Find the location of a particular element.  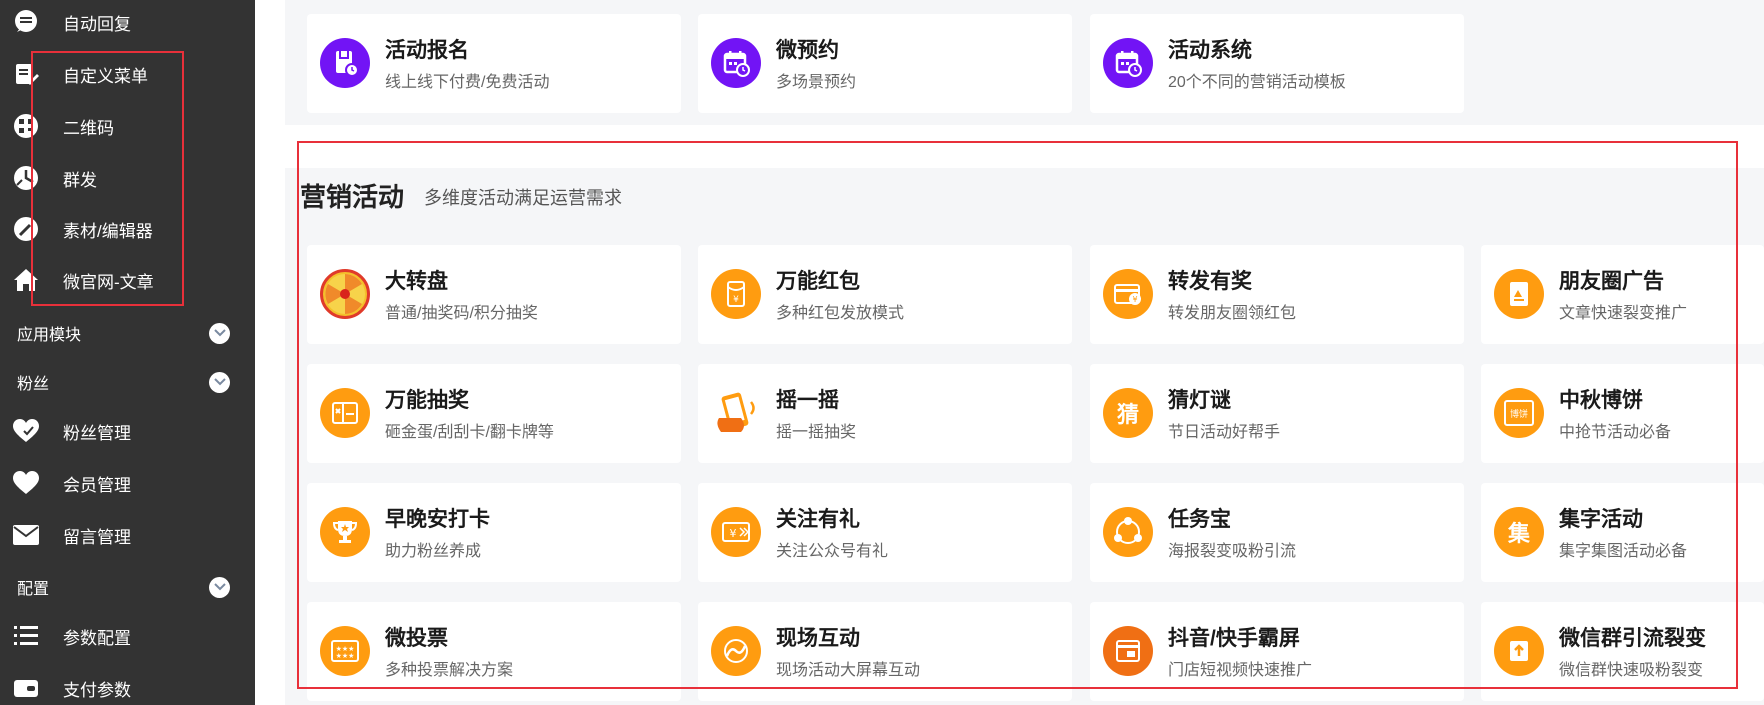

sidebar-item-label: 微官网-文章 is located at coordinates (108, 282).